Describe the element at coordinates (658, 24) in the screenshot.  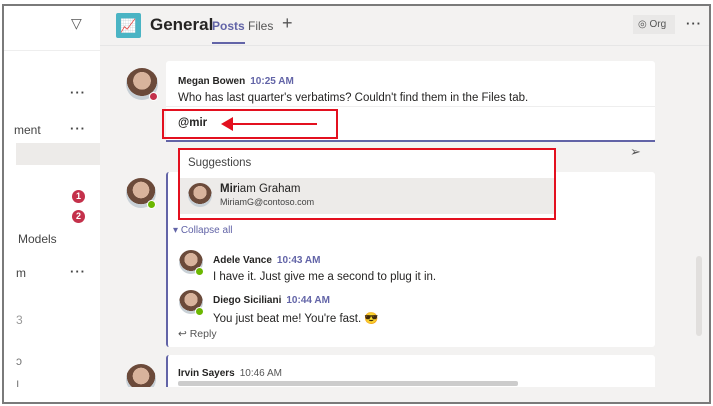
I see `org-label: Org` at that location.